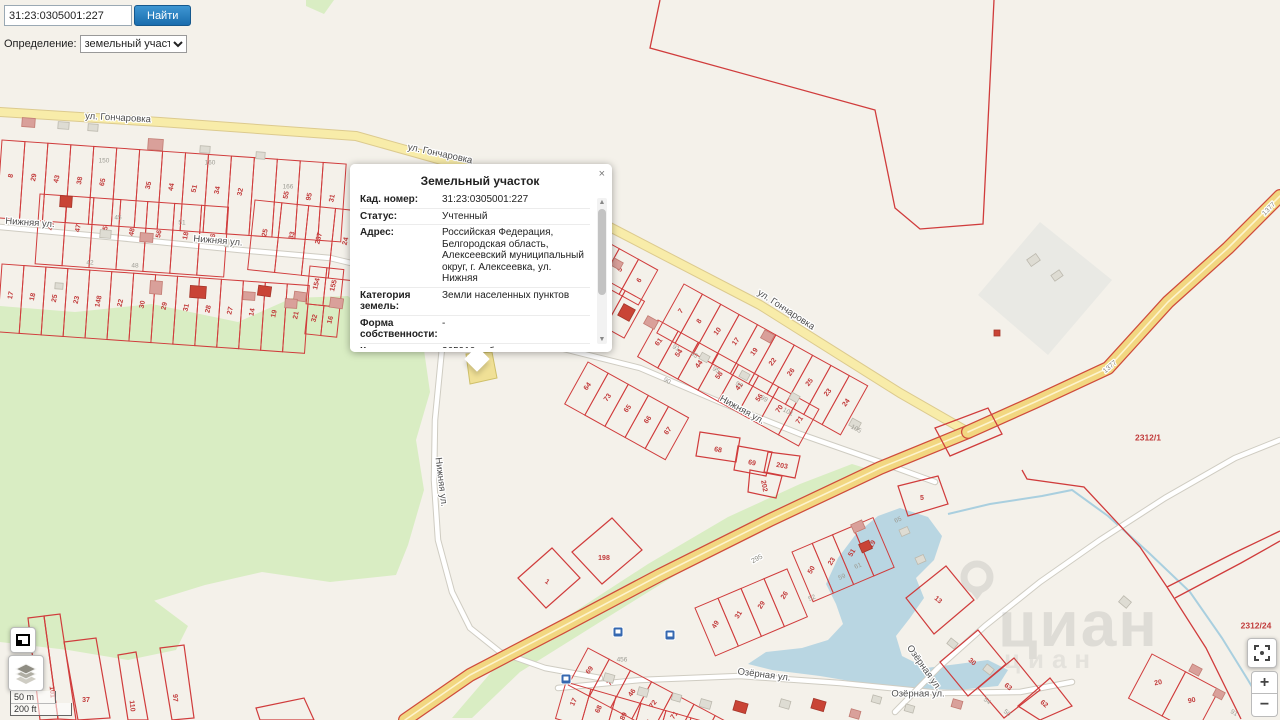 This screenshot has height=720, width=1280. Describe the element at coordinates (104, 161) in the screenshot. I see `house-number: 150` at that location.